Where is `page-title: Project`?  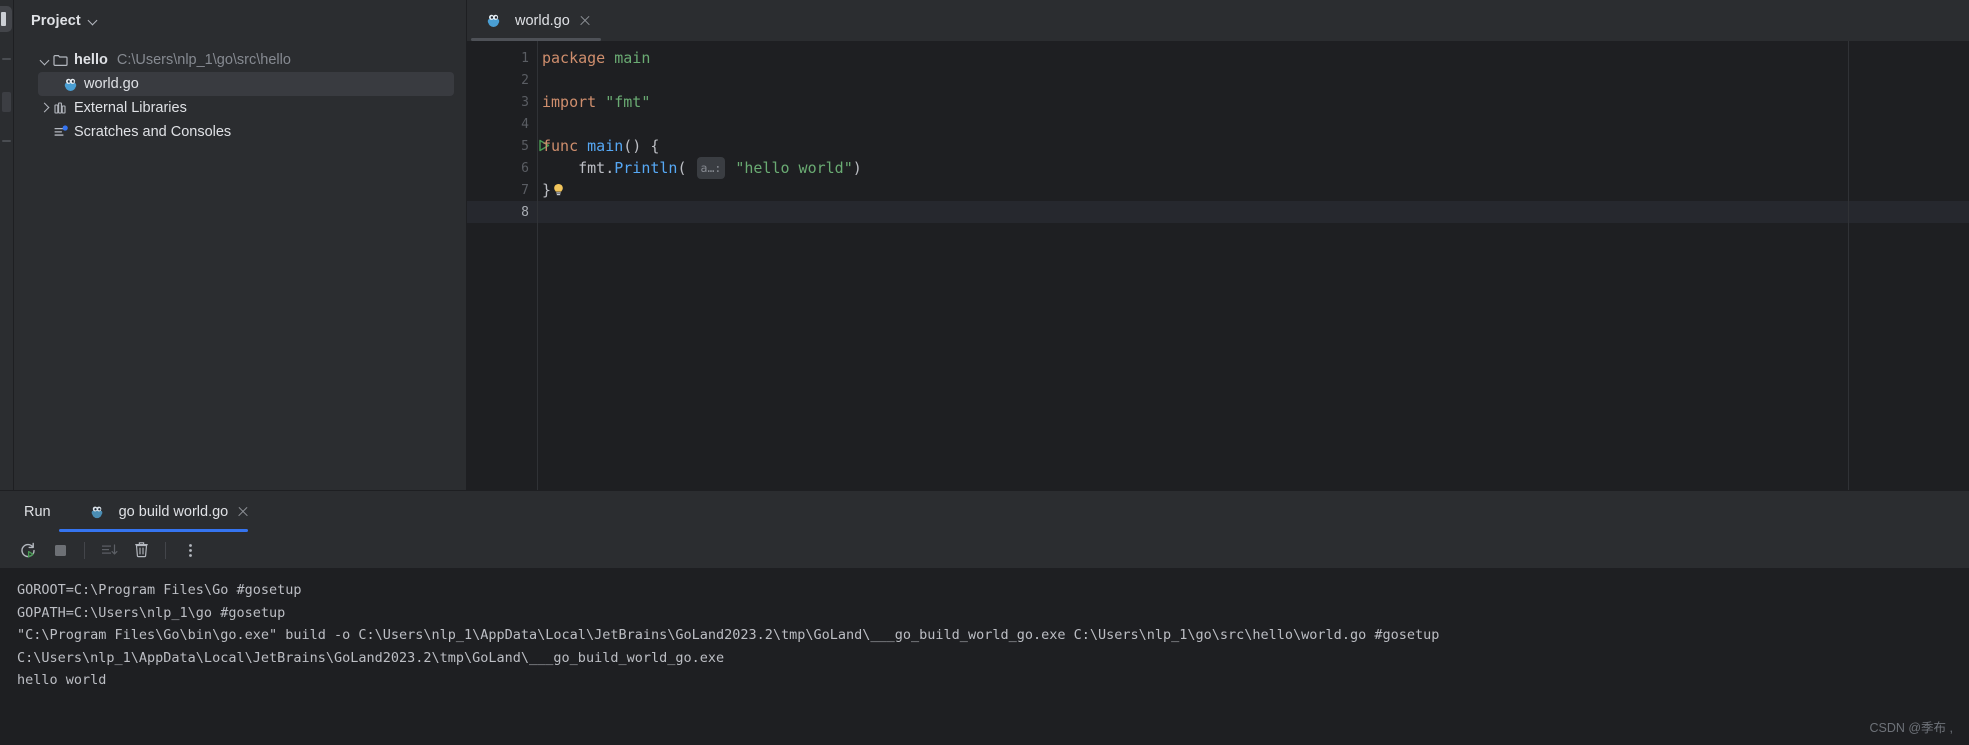
page-title: Project is located at coordinates (56, 20).